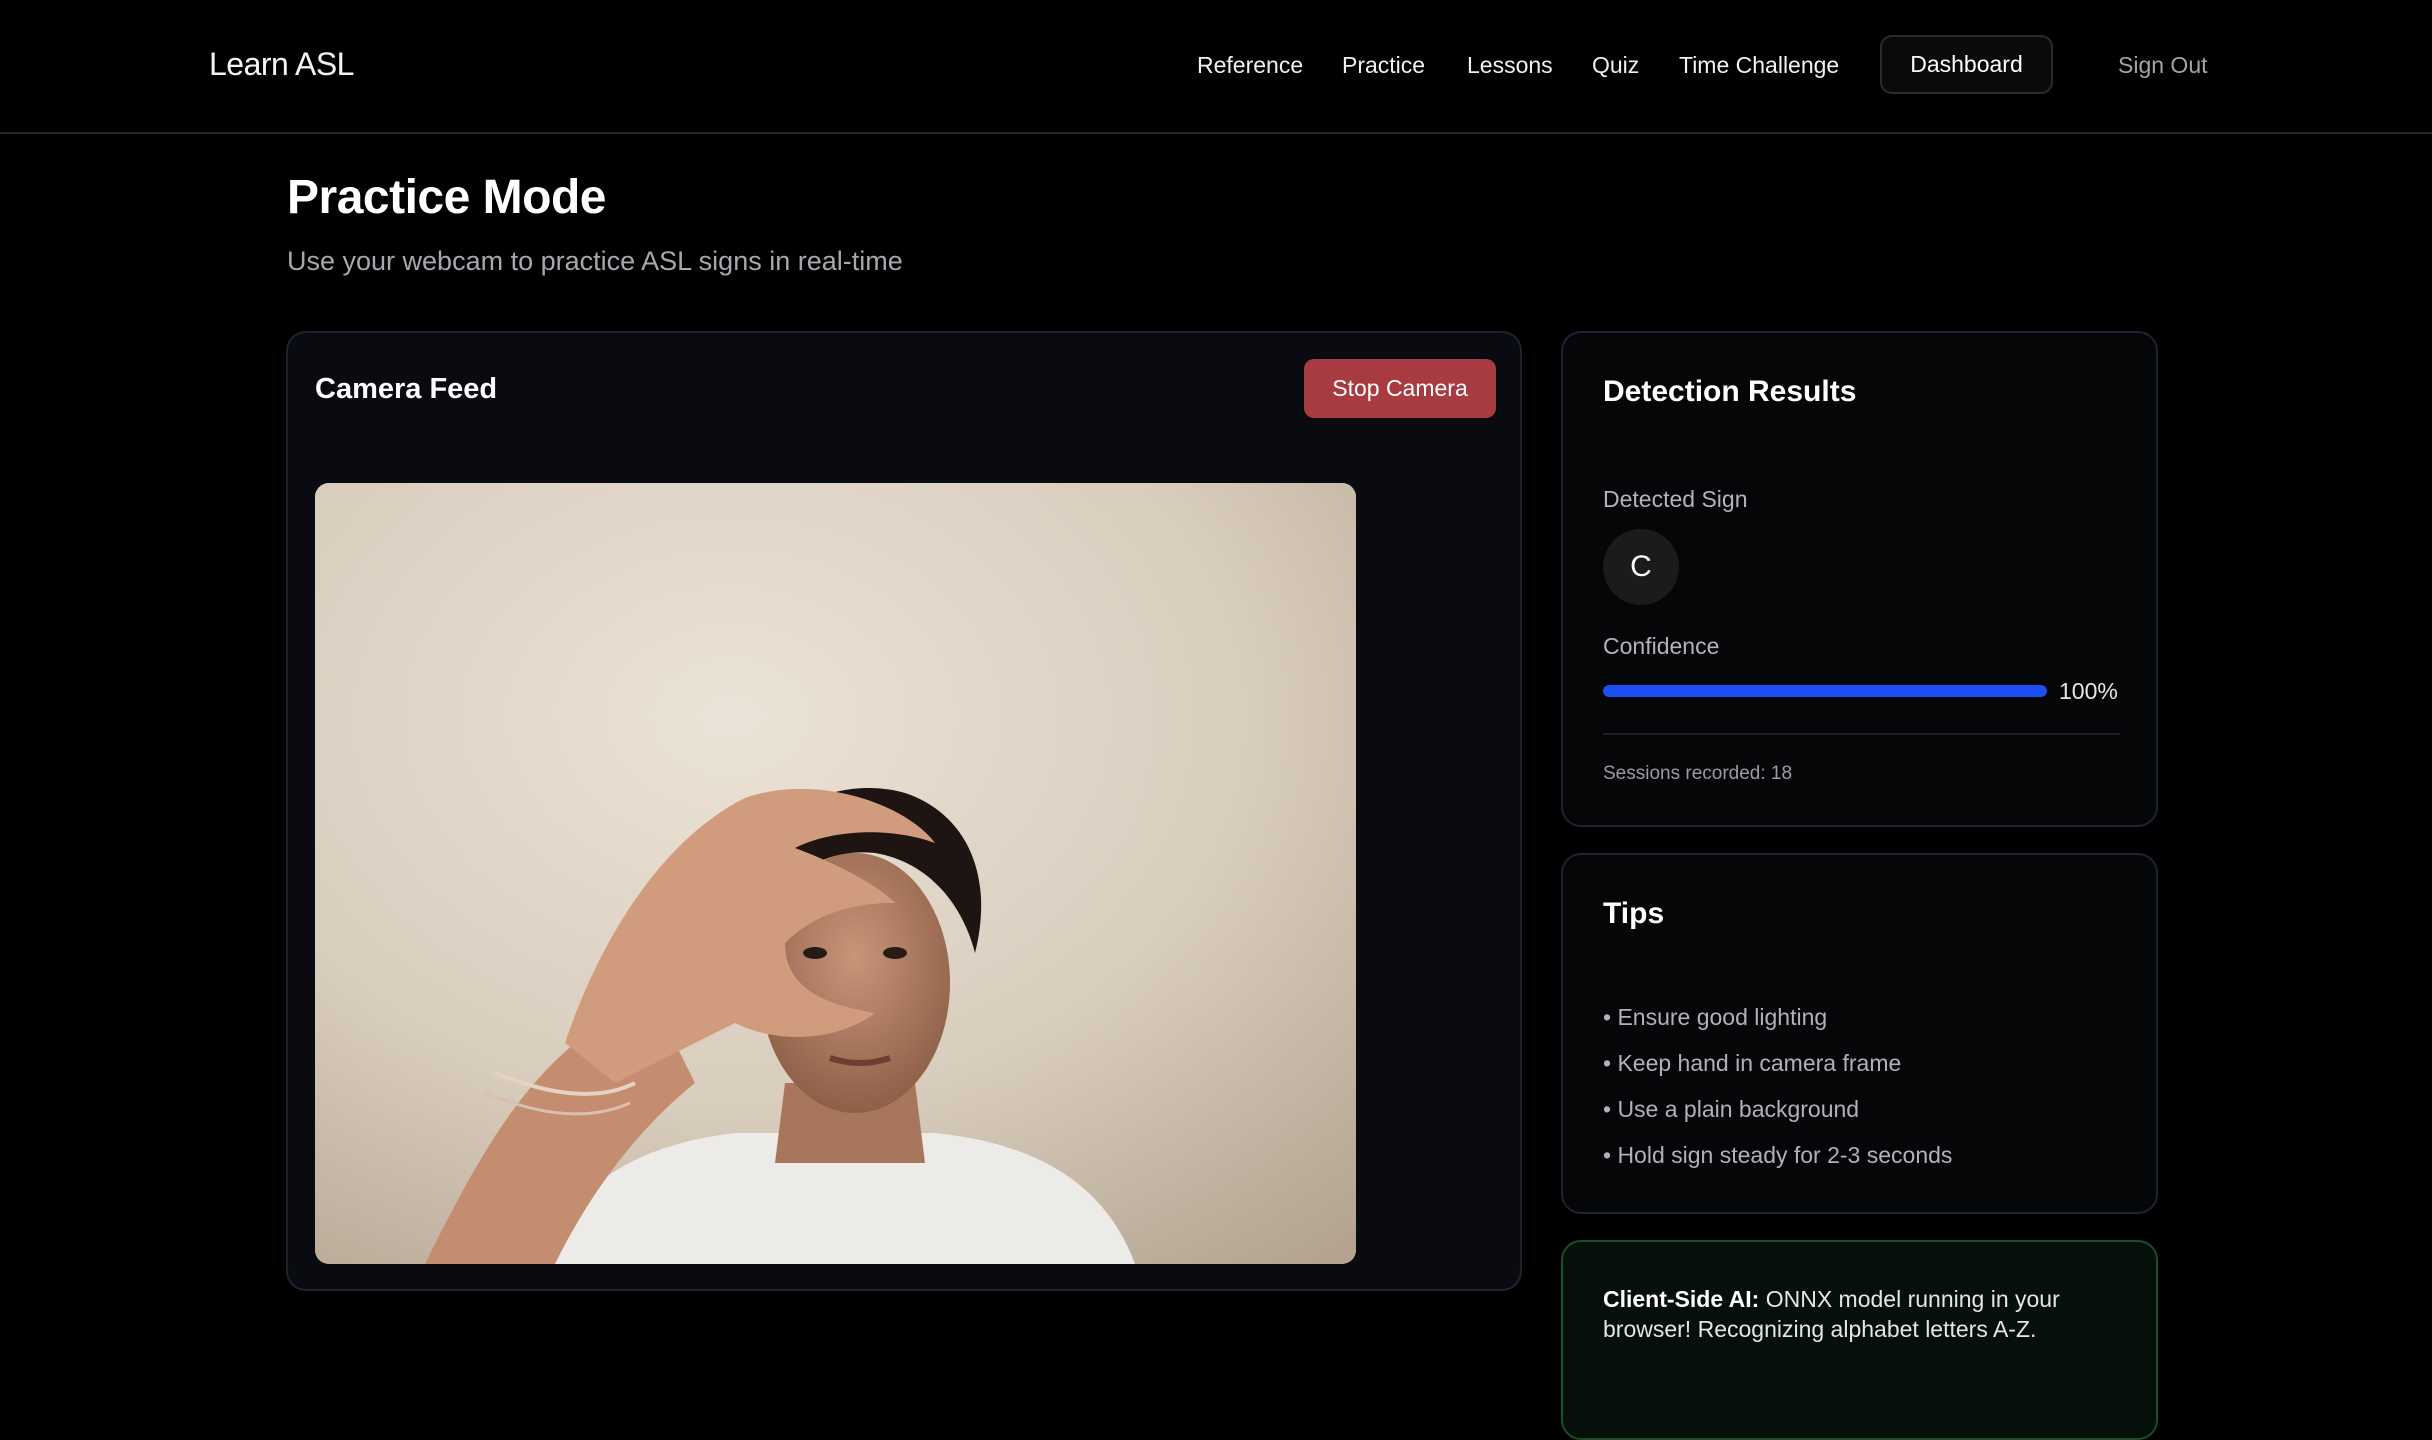 This screenshot has height=1440, width=2432. I want to click on nav-practice: Practice, so click(1383, 65).